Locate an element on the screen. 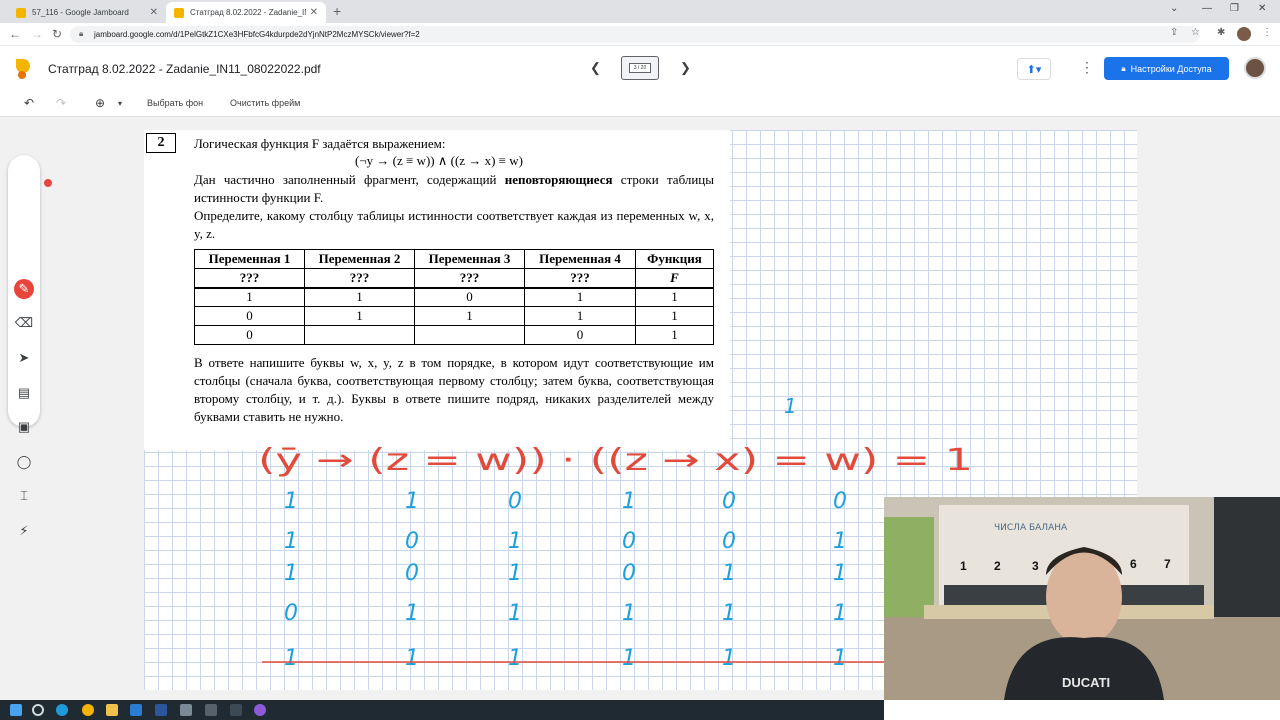  table-subheader: ??? is located at coordinates (580, 278).